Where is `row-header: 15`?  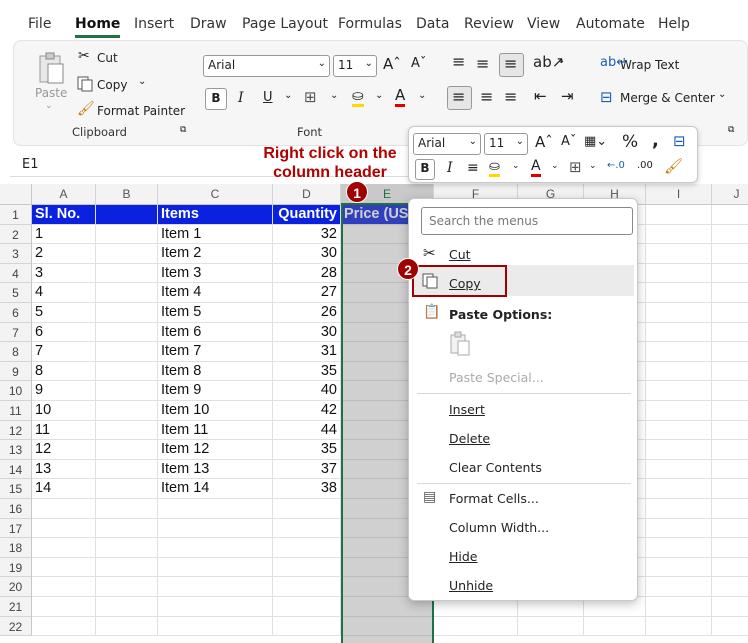
row-header: 15 is located at coordinates (16, 489).